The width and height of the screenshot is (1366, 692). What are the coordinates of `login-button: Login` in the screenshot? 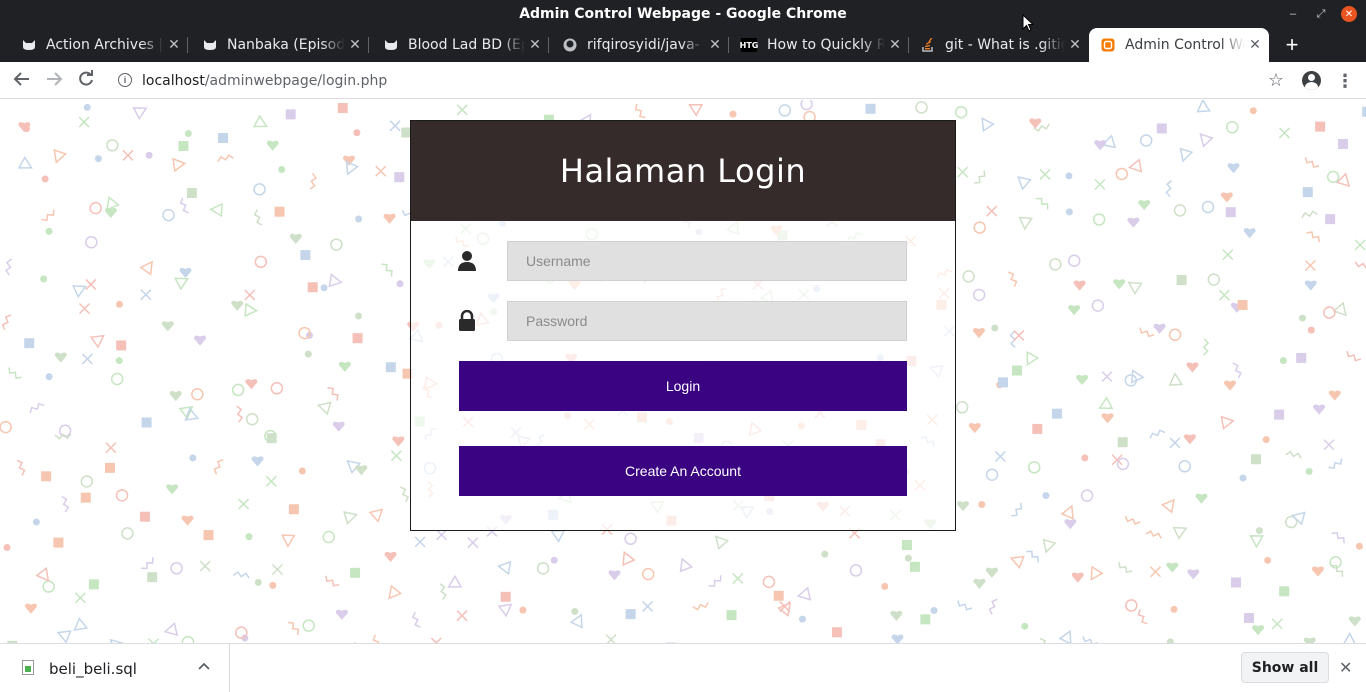 It's located at (683, 386).